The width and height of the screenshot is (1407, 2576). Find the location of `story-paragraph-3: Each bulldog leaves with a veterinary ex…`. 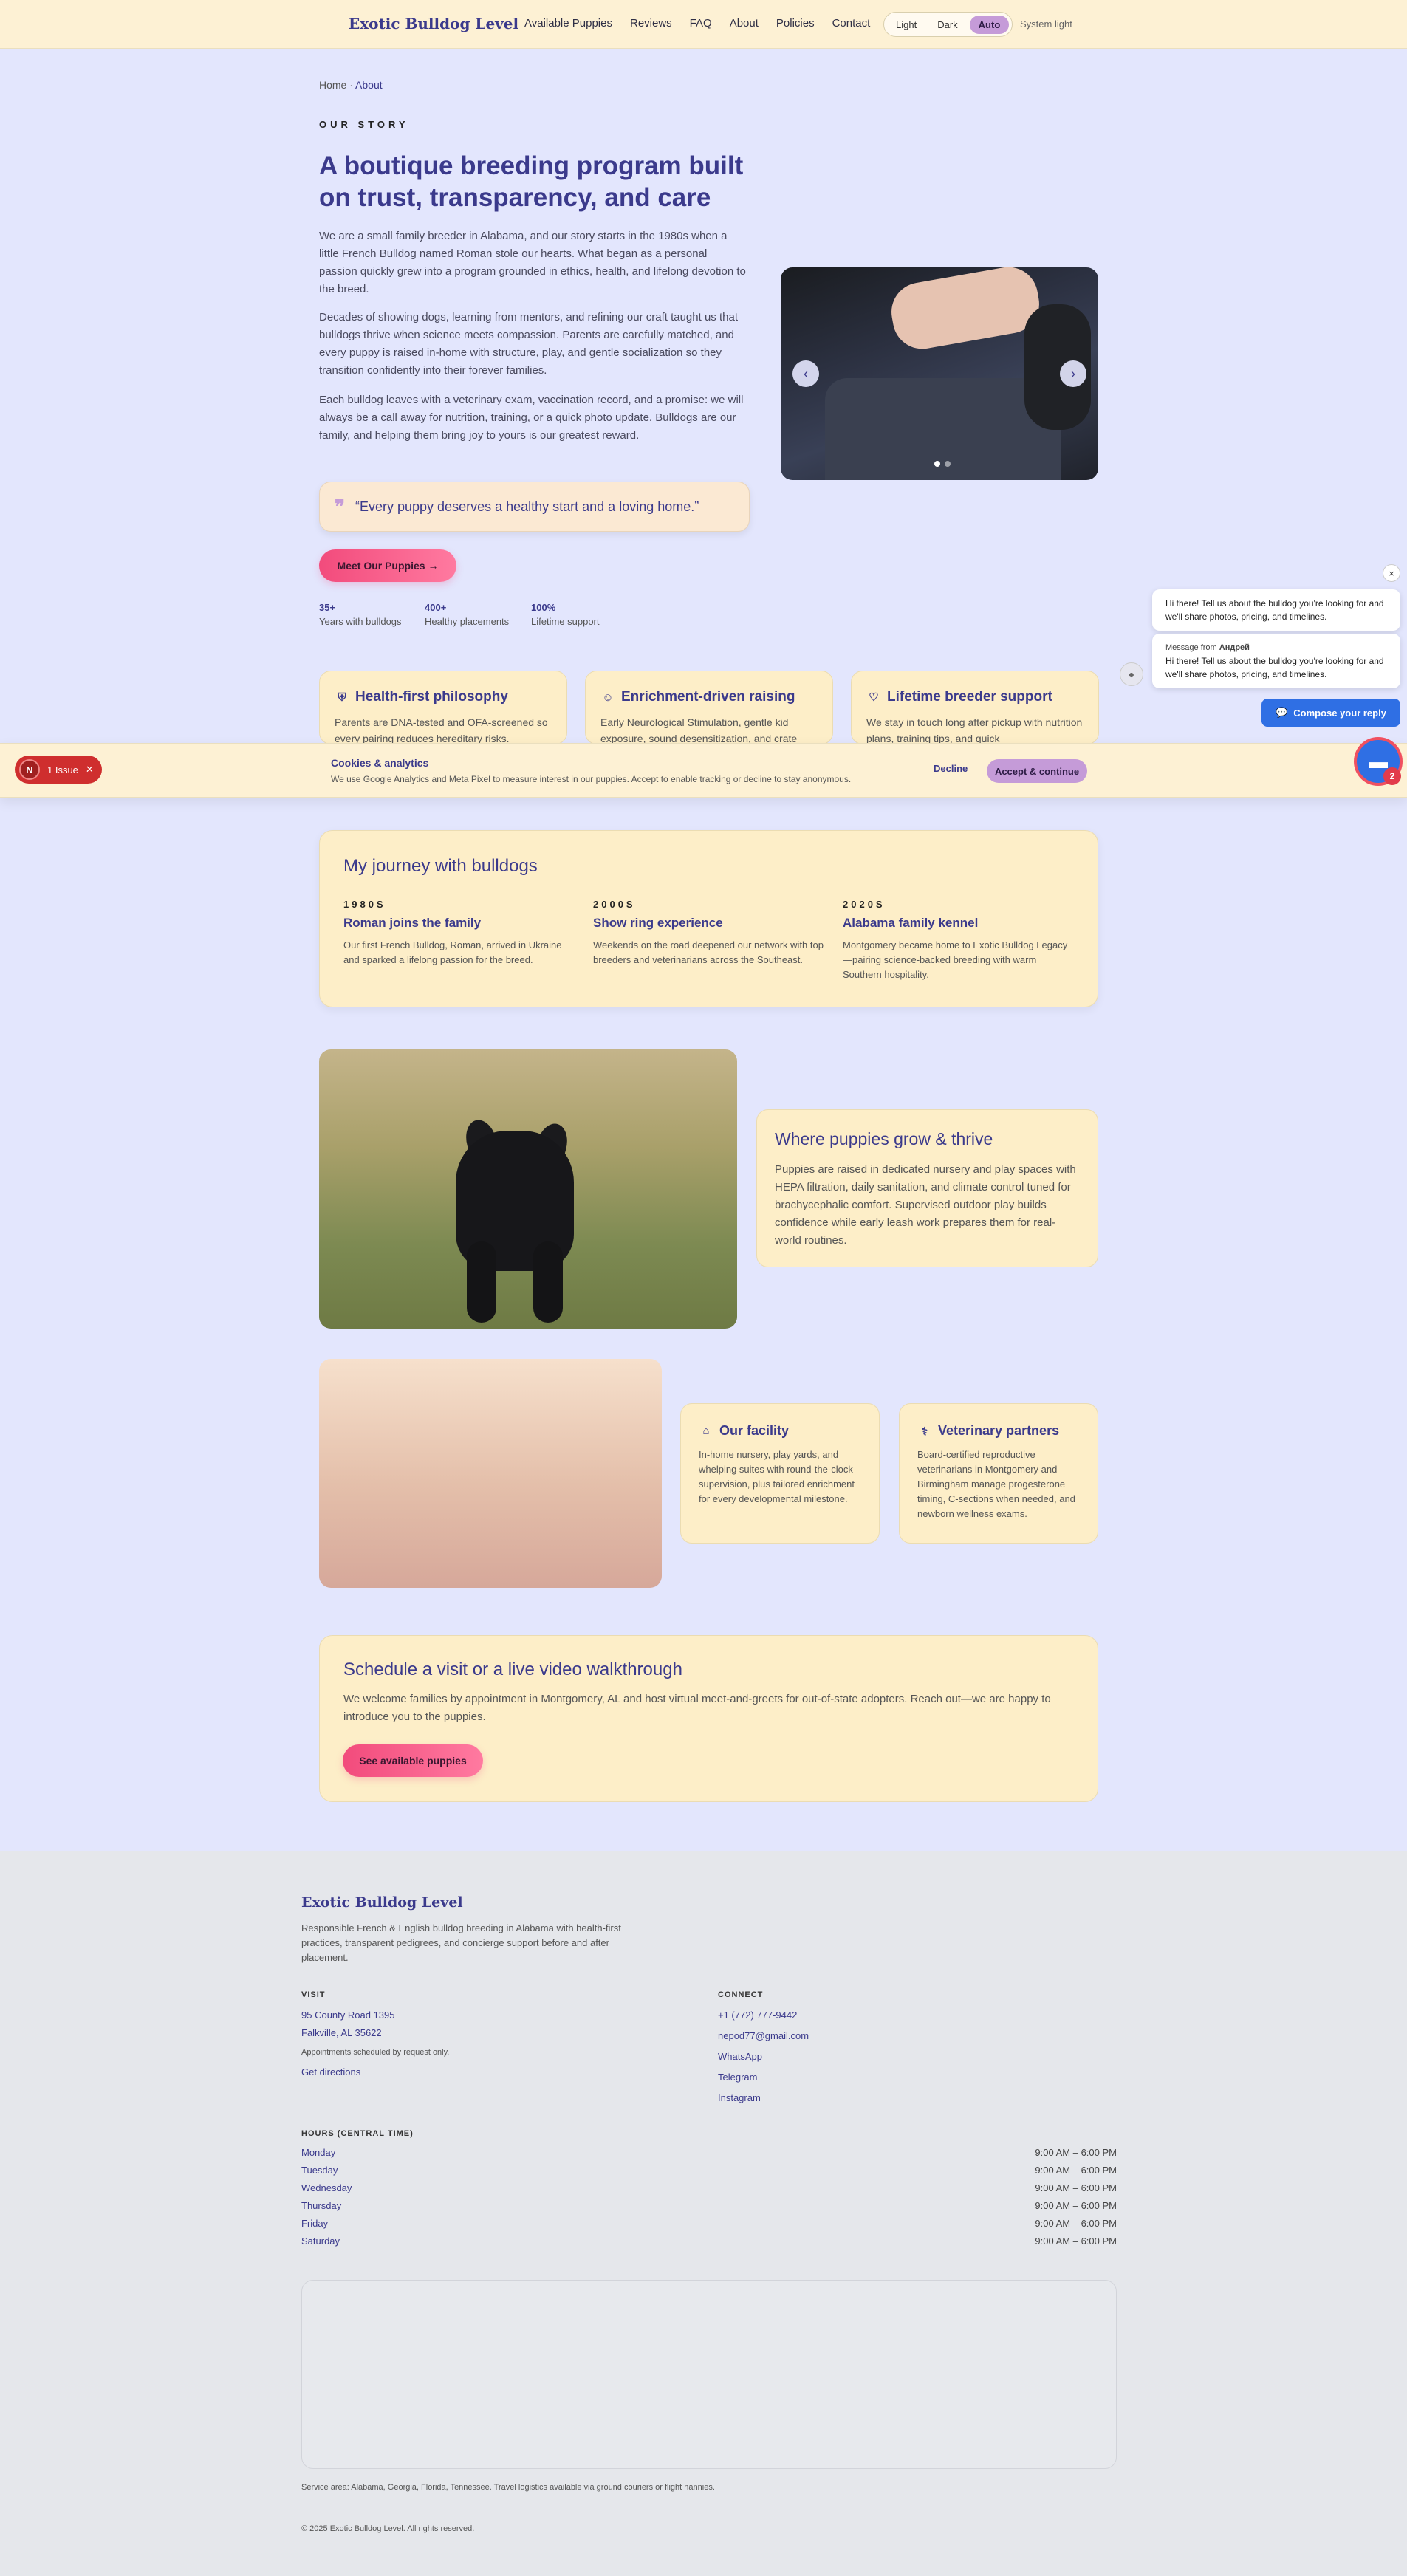

story-paragraph-3: Each bulldog leaves with a veterinary ex… is located at coordinates (531, 418).